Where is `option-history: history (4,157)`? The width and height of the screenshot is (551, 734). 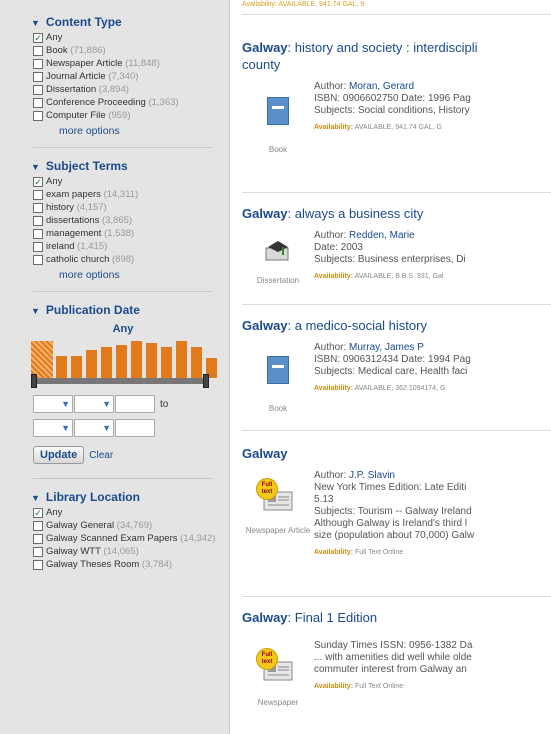 option-history: history (4,157) is located at coordinates (127, 207).